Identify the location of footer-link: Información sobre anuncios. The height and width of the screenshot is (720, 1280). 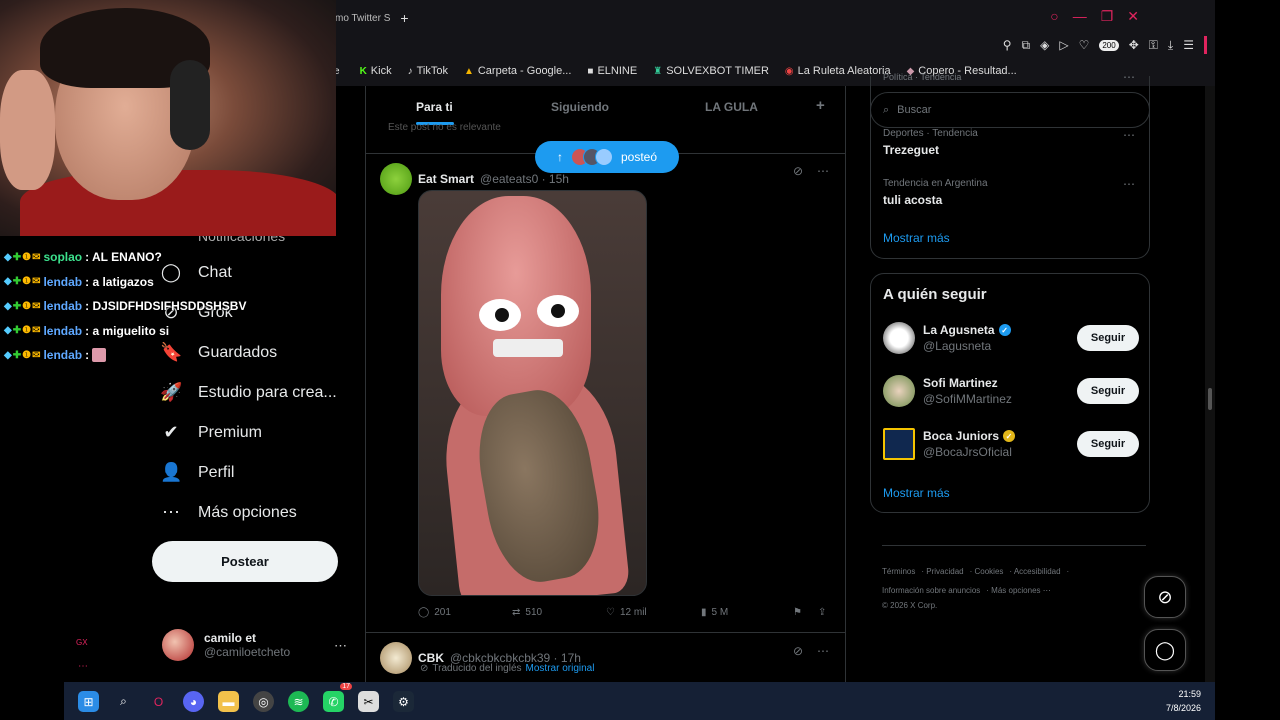
(931, 590).